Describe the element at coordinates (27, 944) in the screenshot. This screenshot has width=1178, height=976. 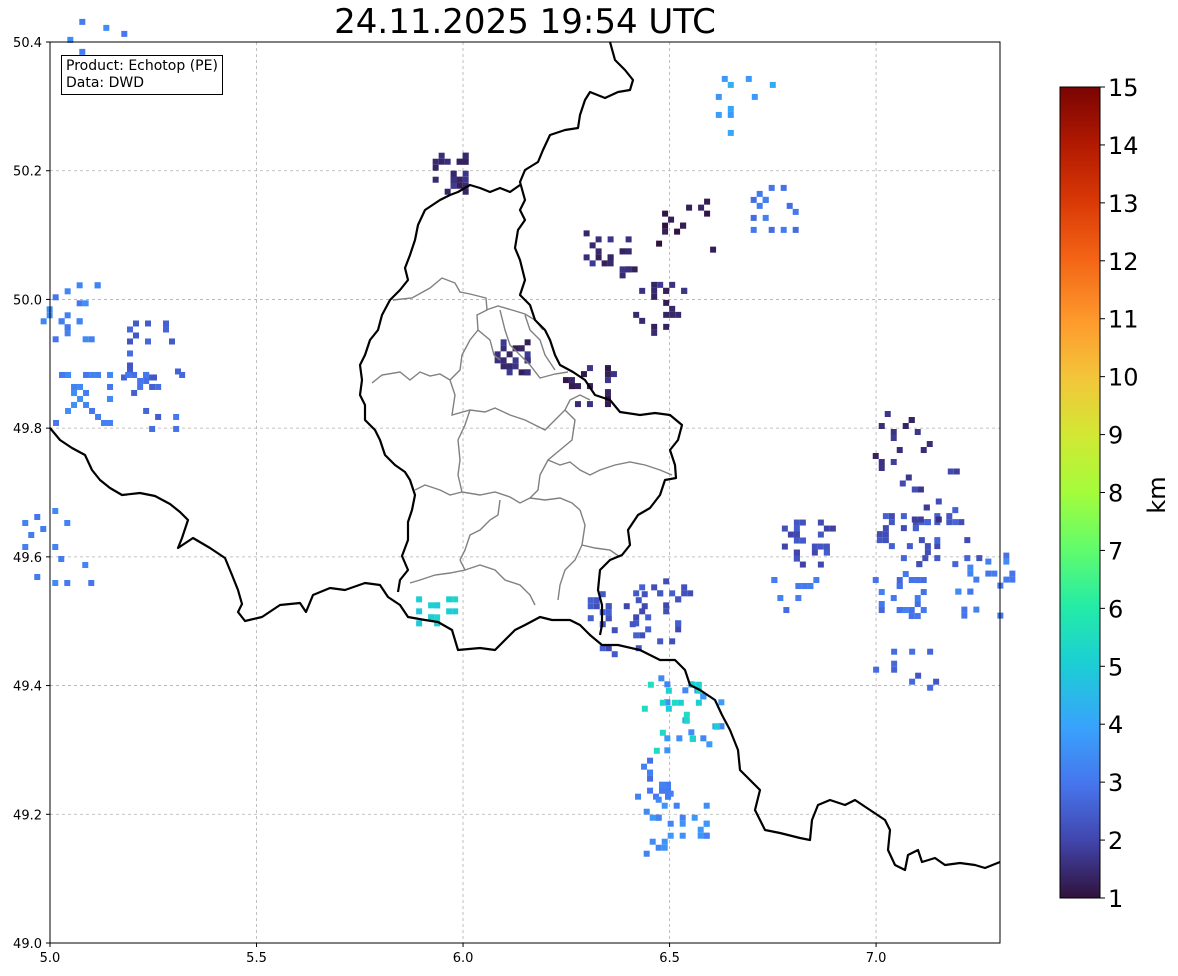
I see `y-tick-label: 49.0` at that location.